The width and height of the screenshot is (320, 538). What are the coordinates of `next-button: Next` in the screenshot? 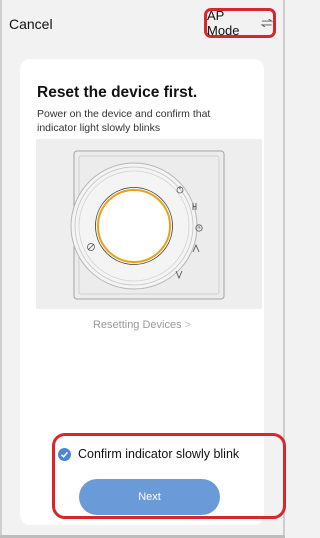 It's located at (149, 497).